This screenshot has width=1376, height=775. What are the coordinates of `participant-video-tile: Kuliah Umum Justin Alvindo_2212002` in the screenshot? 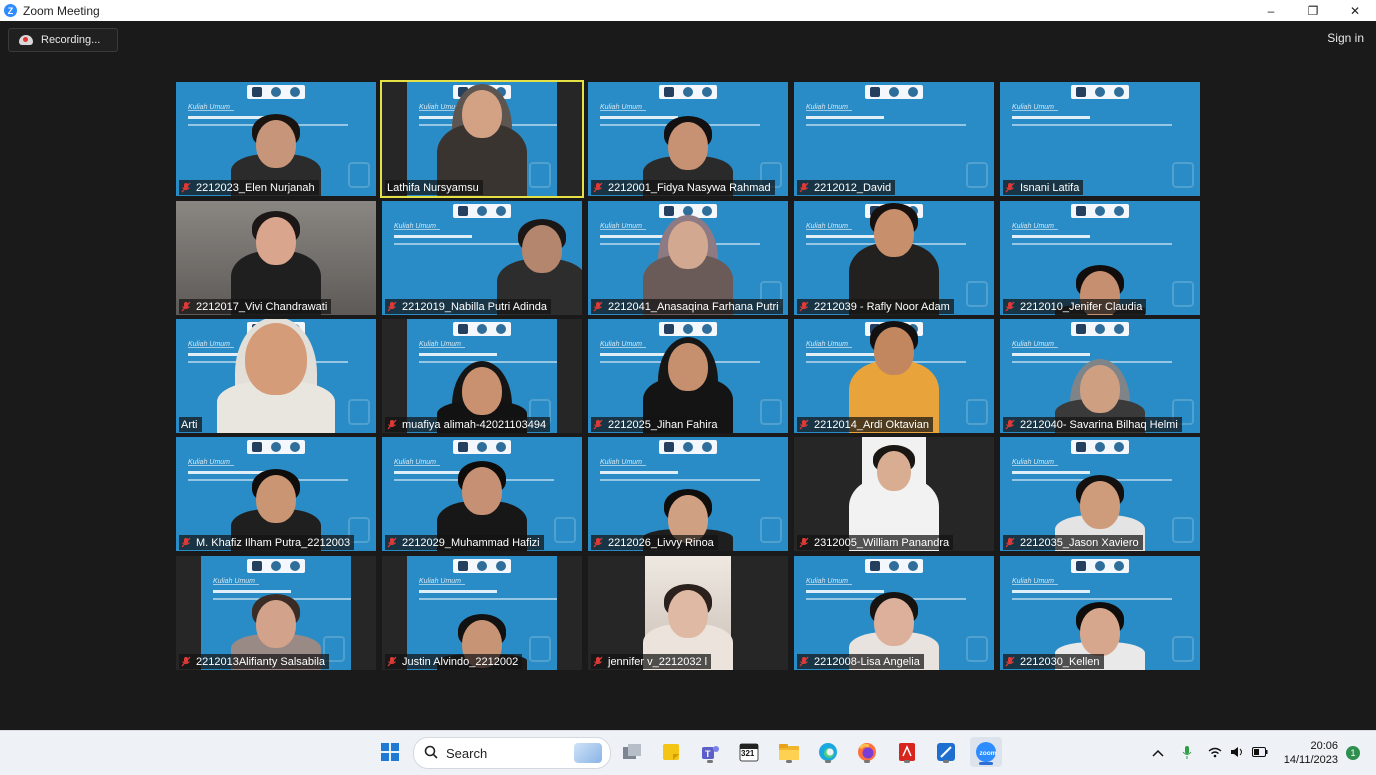 It's located at (482, 613).